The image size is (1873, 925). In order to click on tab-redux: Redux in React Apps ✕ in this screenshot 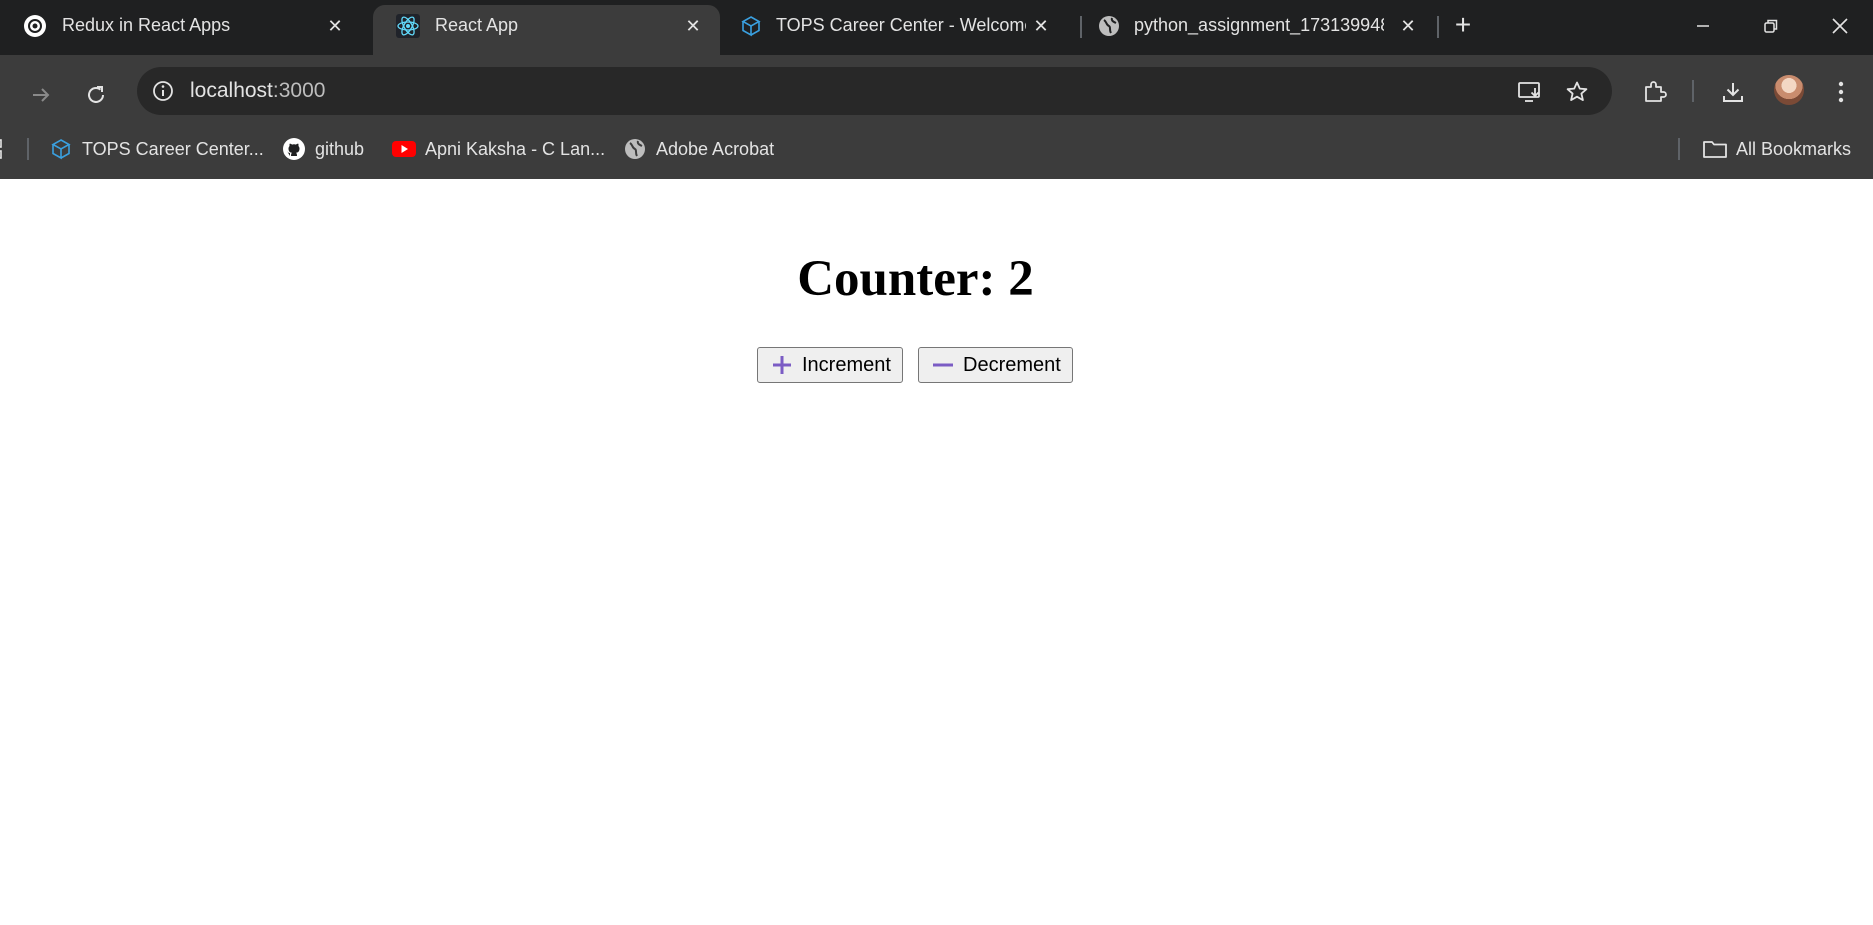, I will do `click(181, 30)`.